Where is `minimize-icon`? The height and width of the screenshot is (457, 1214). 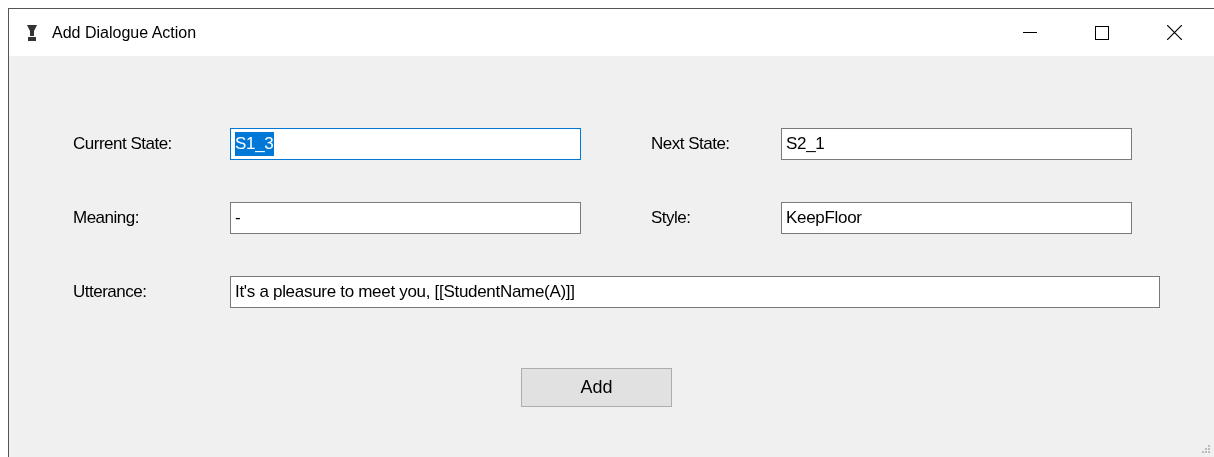
minimize-icon is located at coordinates (1030, 32).